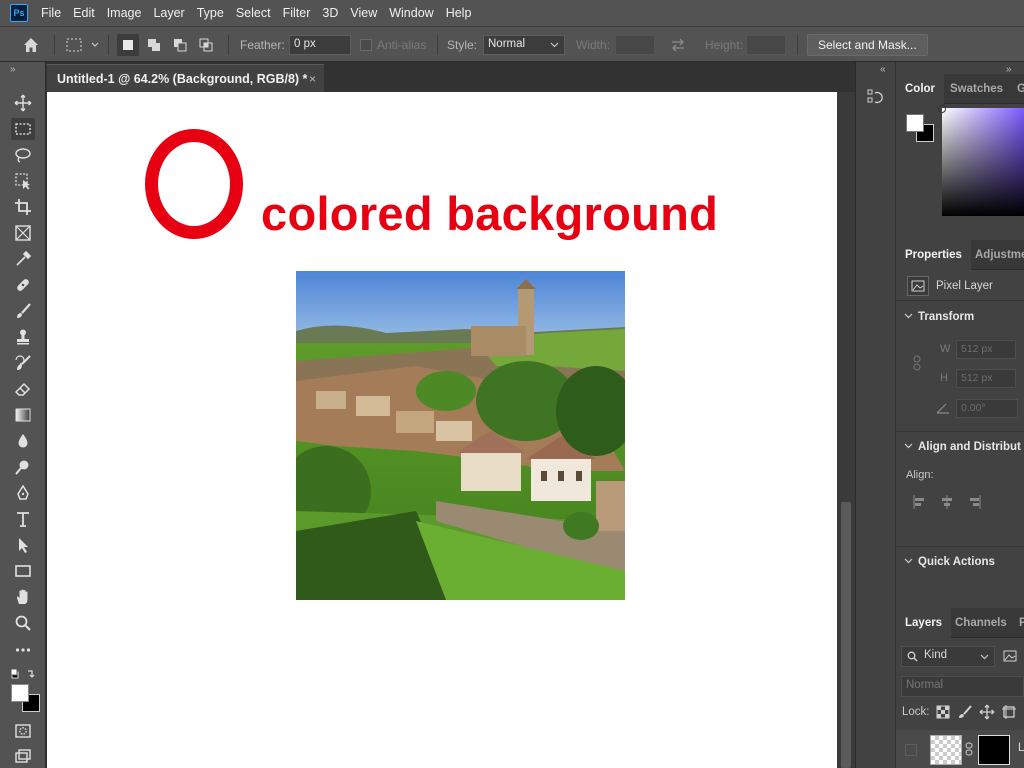 This screenshot has width=1024, height=768. I want to click on separator, so click(54, 45).